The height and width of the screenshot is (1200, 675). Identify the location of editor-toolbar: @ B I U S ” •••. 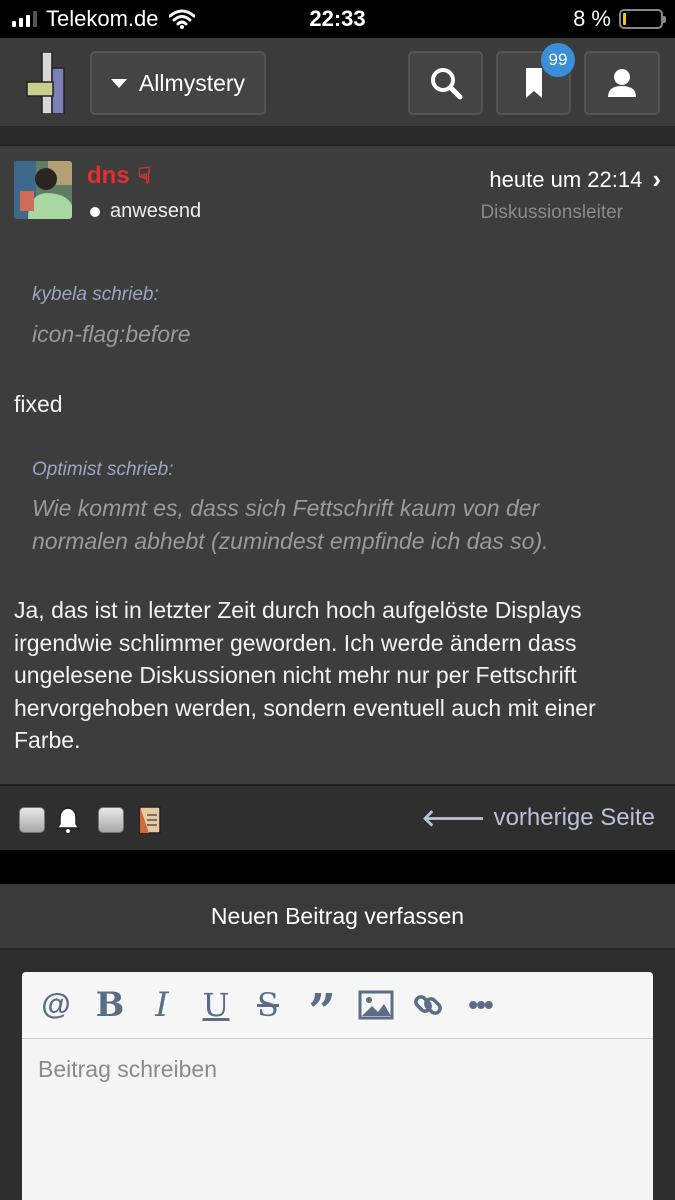
(337, 1005).